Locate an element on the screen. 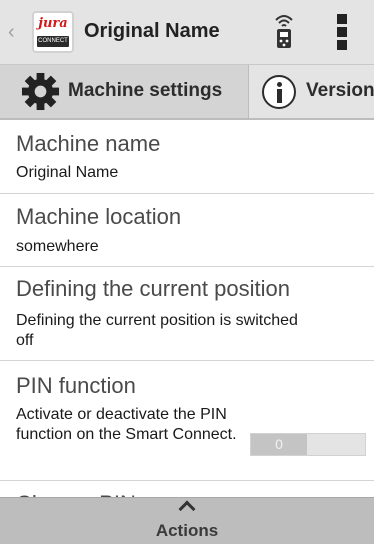 Image resolution: width=374 pixels, height=544 pixels. chevron-up-icon is located at coordinates (187, 509).